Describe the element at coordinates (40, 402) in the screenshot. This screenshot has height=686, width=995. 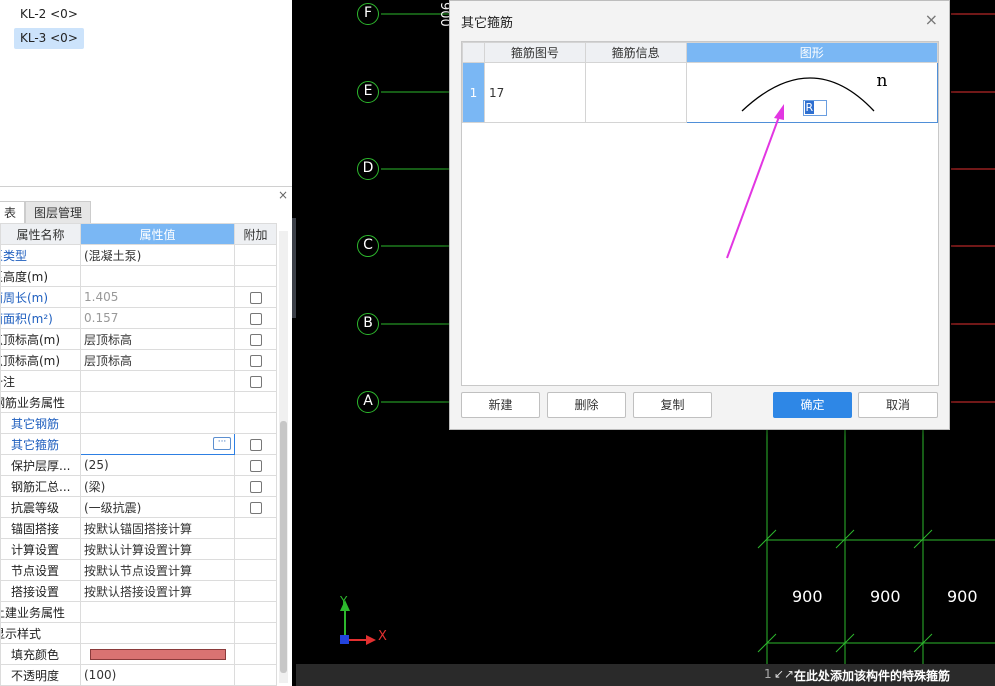
I see `prop-group-name: 钢筋业务属性` at that location.